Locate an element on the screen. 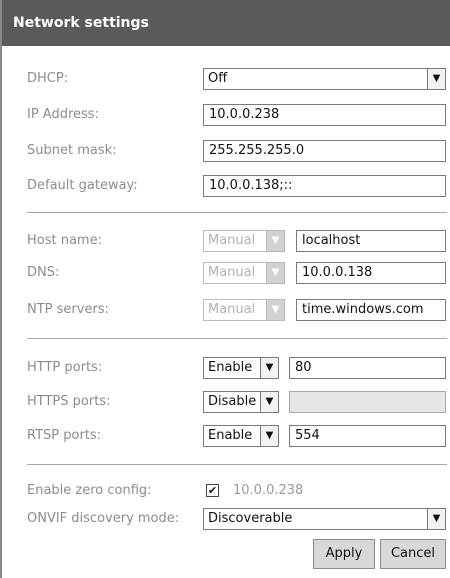  https-mode-value: Disable is located at coordinates (232, 401).